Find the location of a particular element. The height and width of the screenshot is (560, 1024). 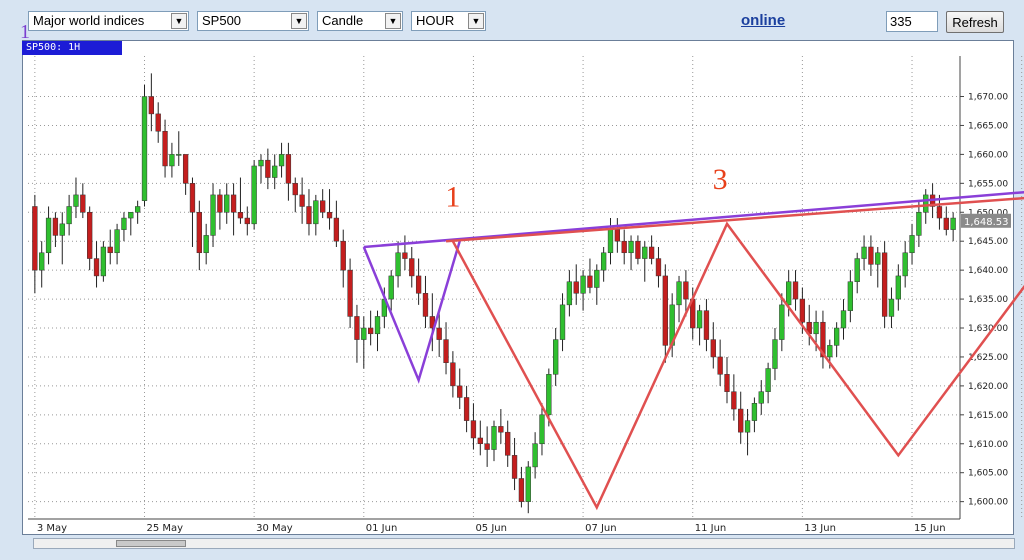

y-tick-label: 1,630.00 is located at coordinates (988, 329).